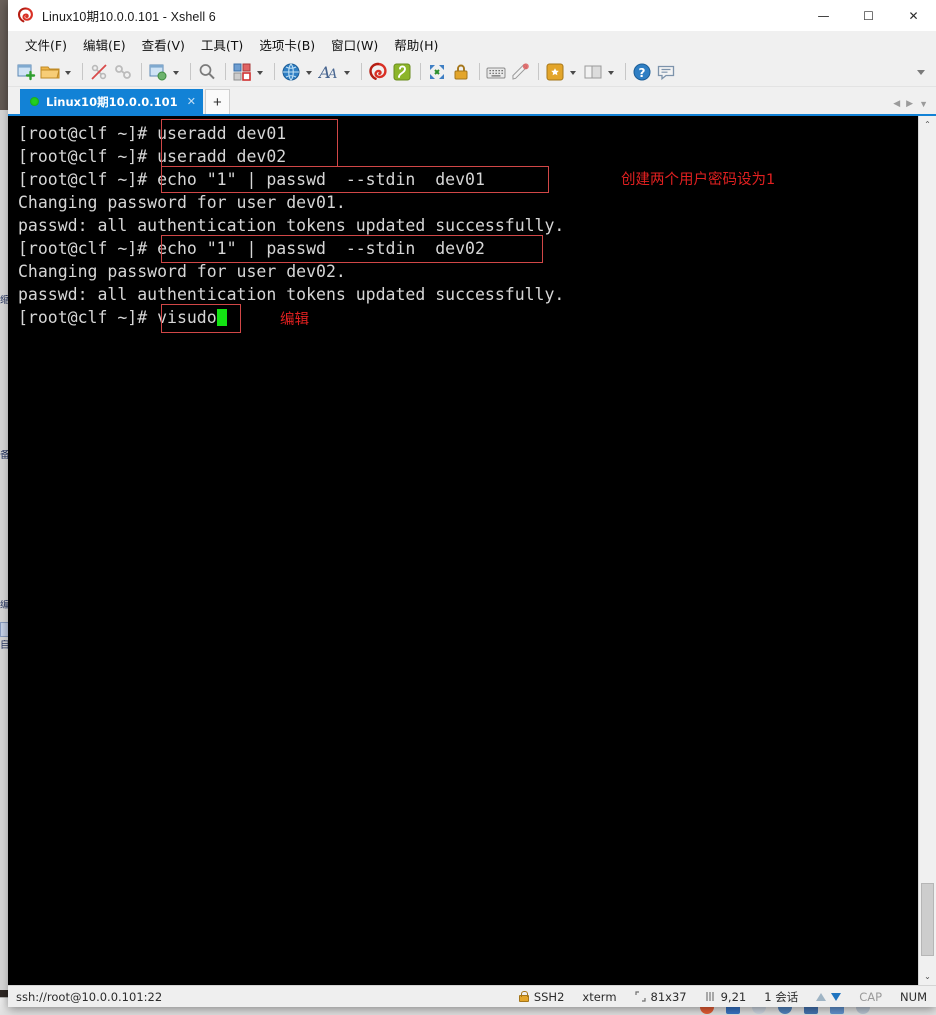 Image resolution: width=936 pixels, height=1015 pixels. I want to click on properties-icon, so click(158, 72).